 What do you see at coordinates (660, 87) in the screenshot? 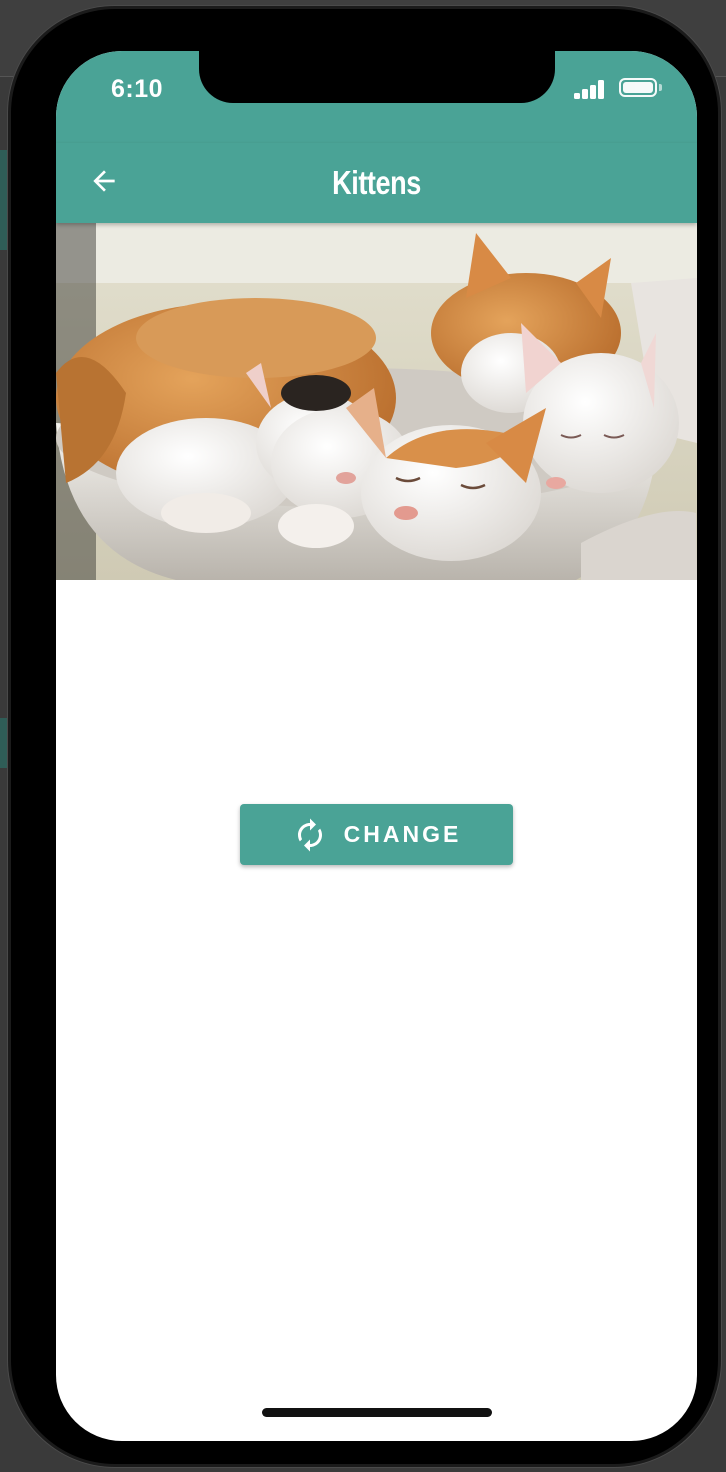
I see `battery-tip` at bounding box center [660, 87].